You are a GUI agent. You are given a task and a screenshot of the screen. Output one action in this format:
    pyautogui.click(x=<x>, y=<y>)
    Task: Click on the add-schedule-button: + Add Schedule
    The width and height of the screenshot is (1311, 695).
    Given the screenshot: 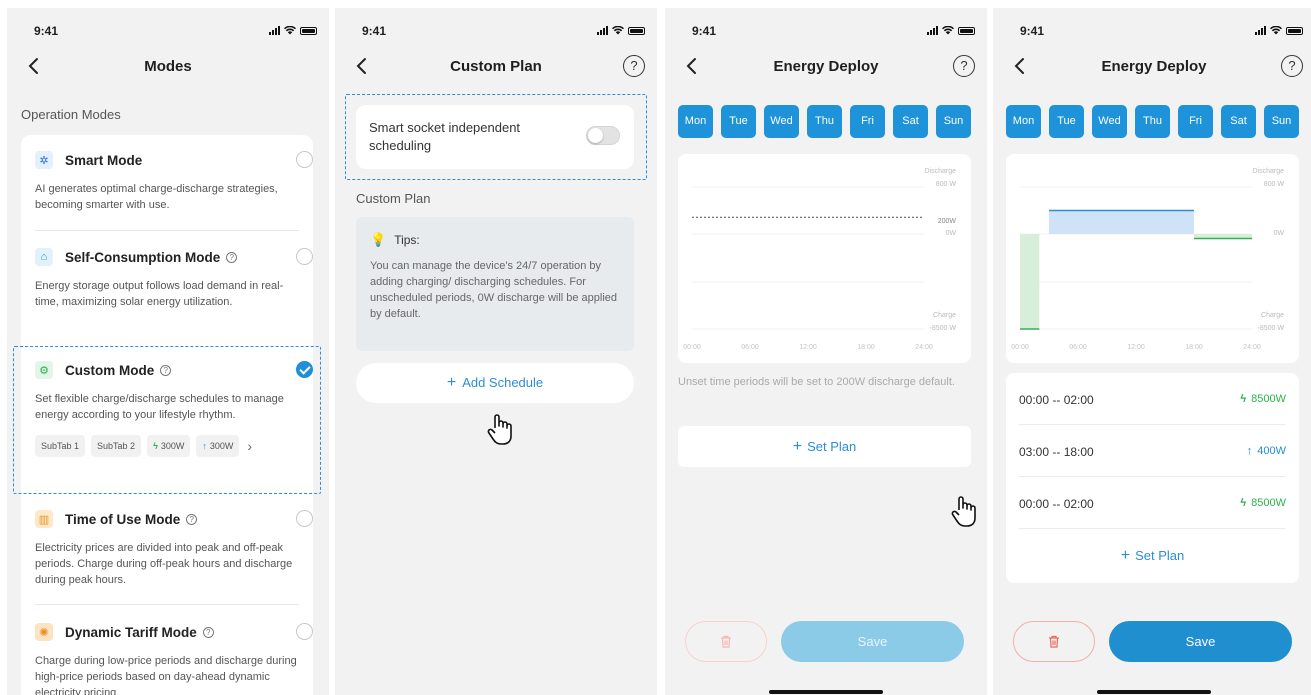 What is the action you would take?
    pyautogui.click(x=495, y=383)
    